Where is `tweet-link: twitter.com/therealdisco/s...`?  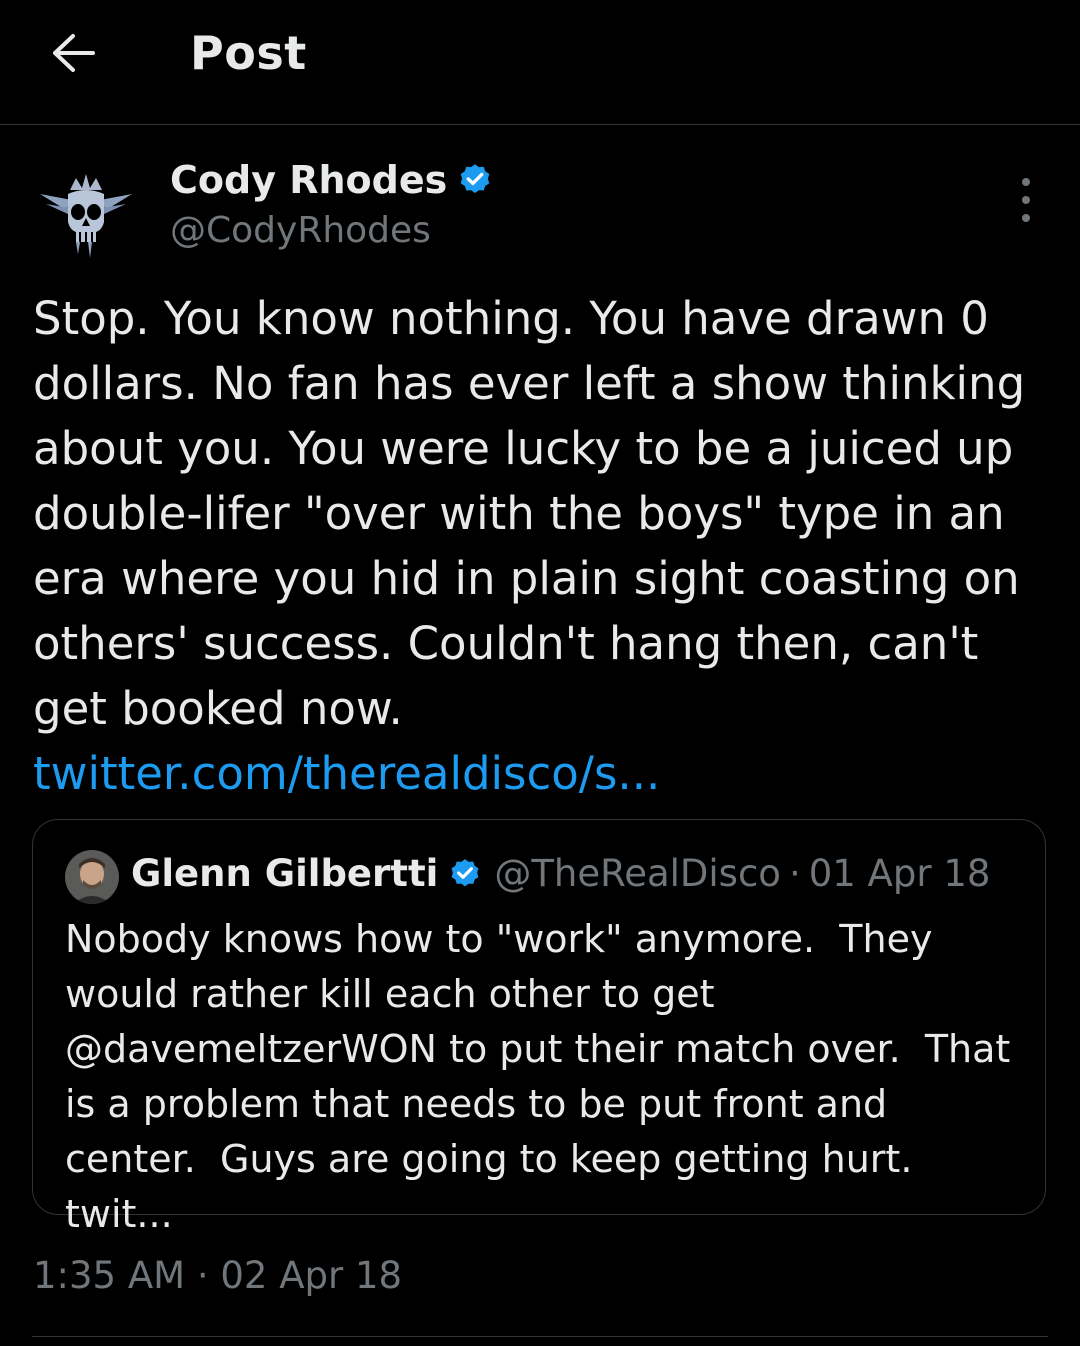
tweet-link: twitter.com/therealdisco/s... is located at coordinates (346, 773).